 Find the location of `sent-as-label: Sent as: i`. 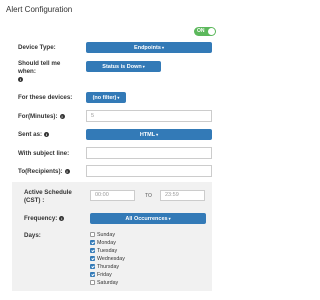

sent-as-label: Sent as: i is located at coordinates (34, 135).